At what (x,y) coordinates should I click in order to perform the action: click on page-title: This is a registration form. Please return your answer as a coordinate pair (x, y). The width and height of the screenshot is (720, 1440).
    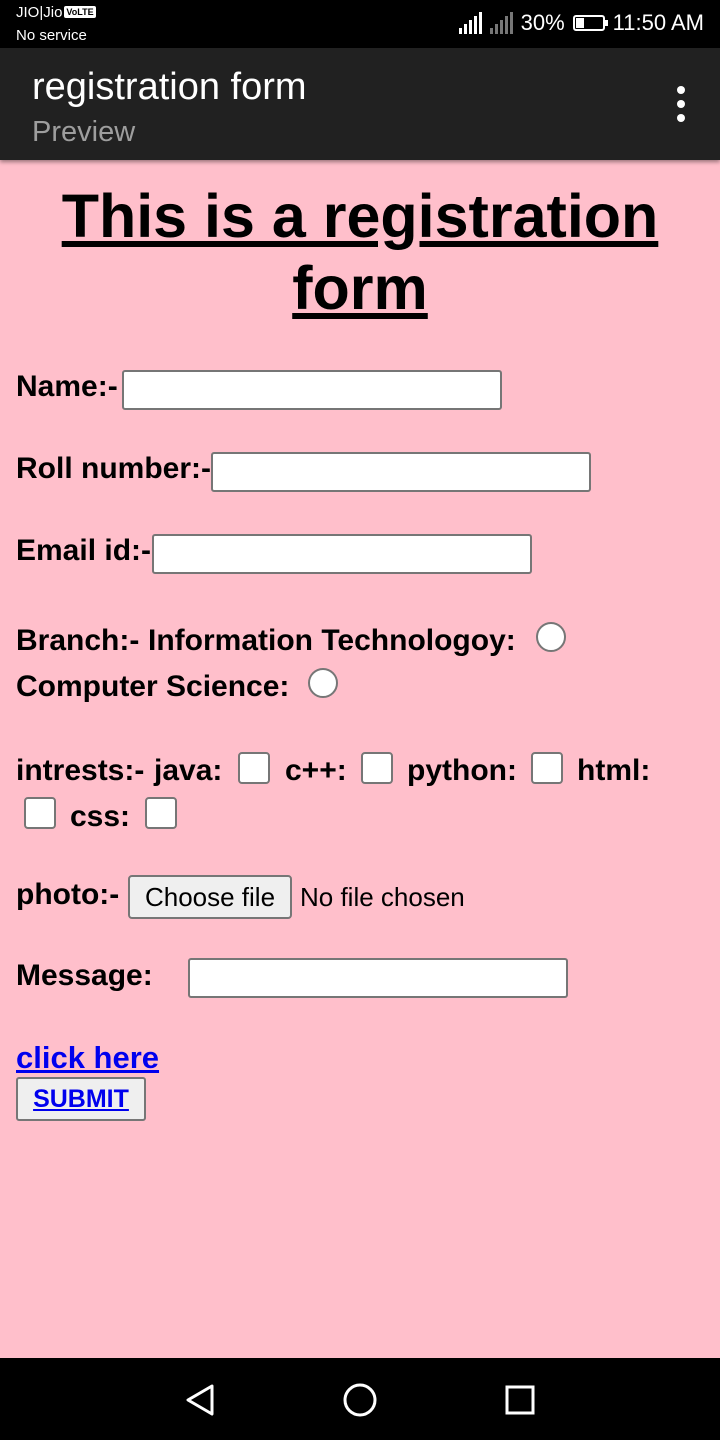
    Looking at the image, I should click on (360, 252).